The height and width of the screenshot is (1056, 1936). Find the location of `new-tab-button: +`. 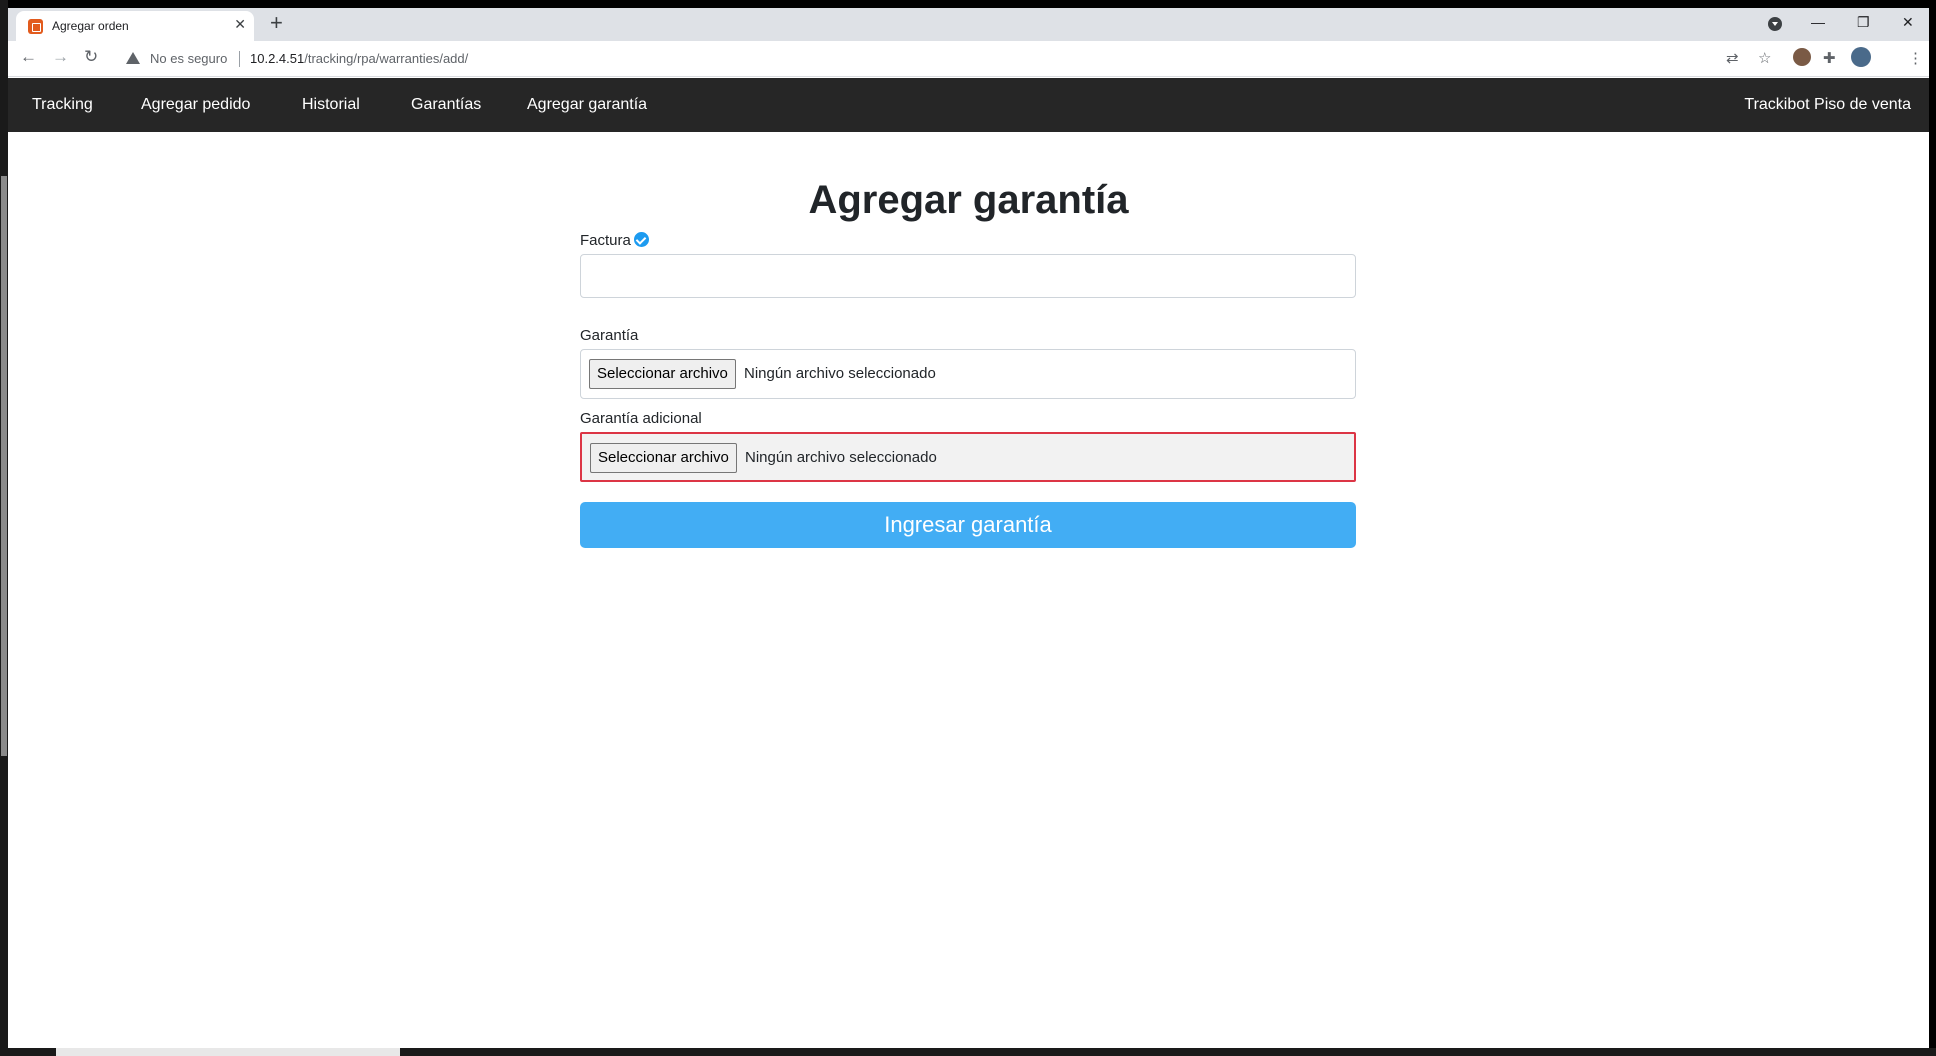

new-tab-button: + is located at coordinates (276, 23).